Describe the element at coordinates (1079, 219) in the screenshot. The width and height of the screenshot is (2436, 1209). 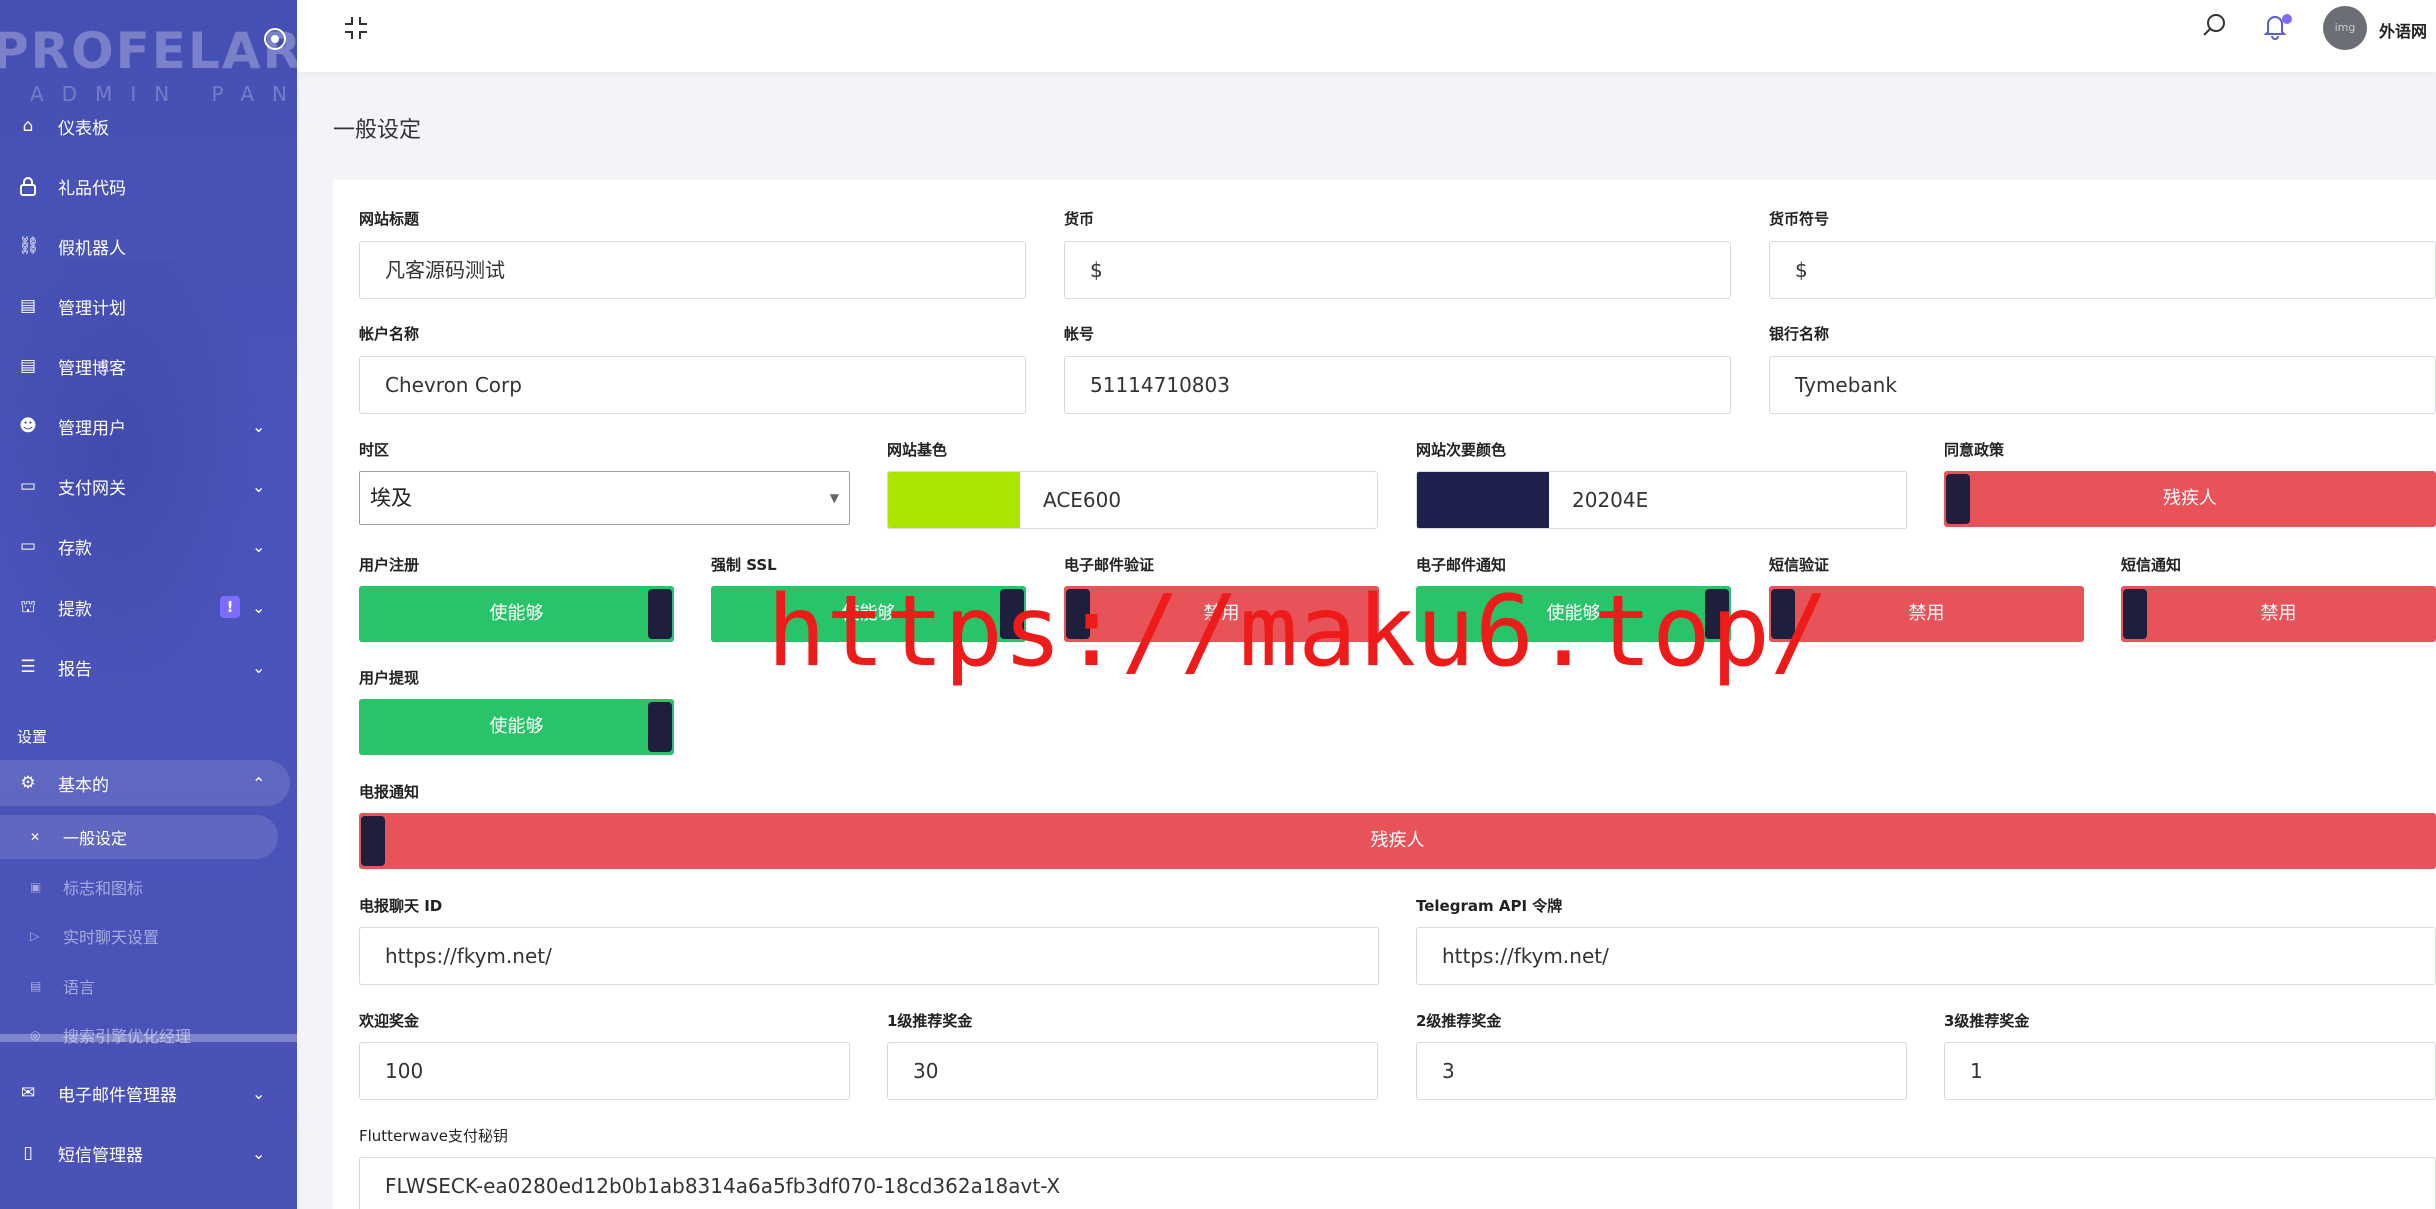
I see `currency-label: 货币` at that location.